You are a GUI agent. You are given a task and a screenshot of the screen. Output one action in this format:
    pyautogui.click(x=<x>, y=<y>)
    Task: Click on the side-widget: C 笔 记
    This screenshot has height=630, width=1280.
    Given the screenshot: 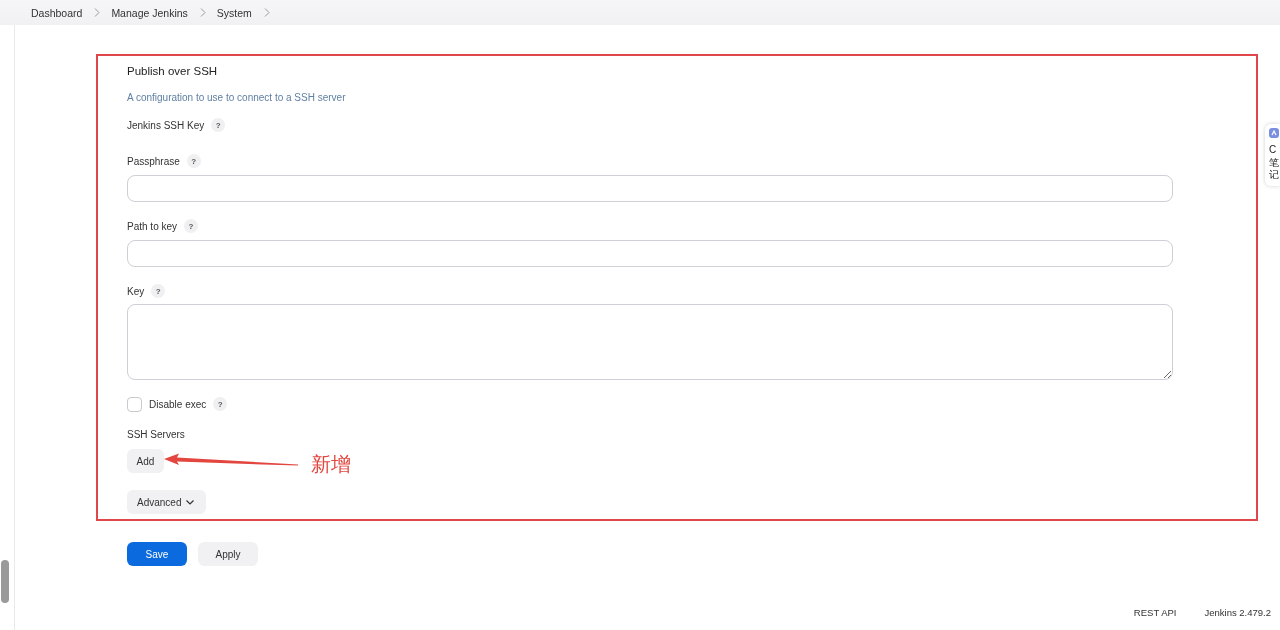 What is the action you would take?
    pyautogui.click(x=1272, y=155)
    